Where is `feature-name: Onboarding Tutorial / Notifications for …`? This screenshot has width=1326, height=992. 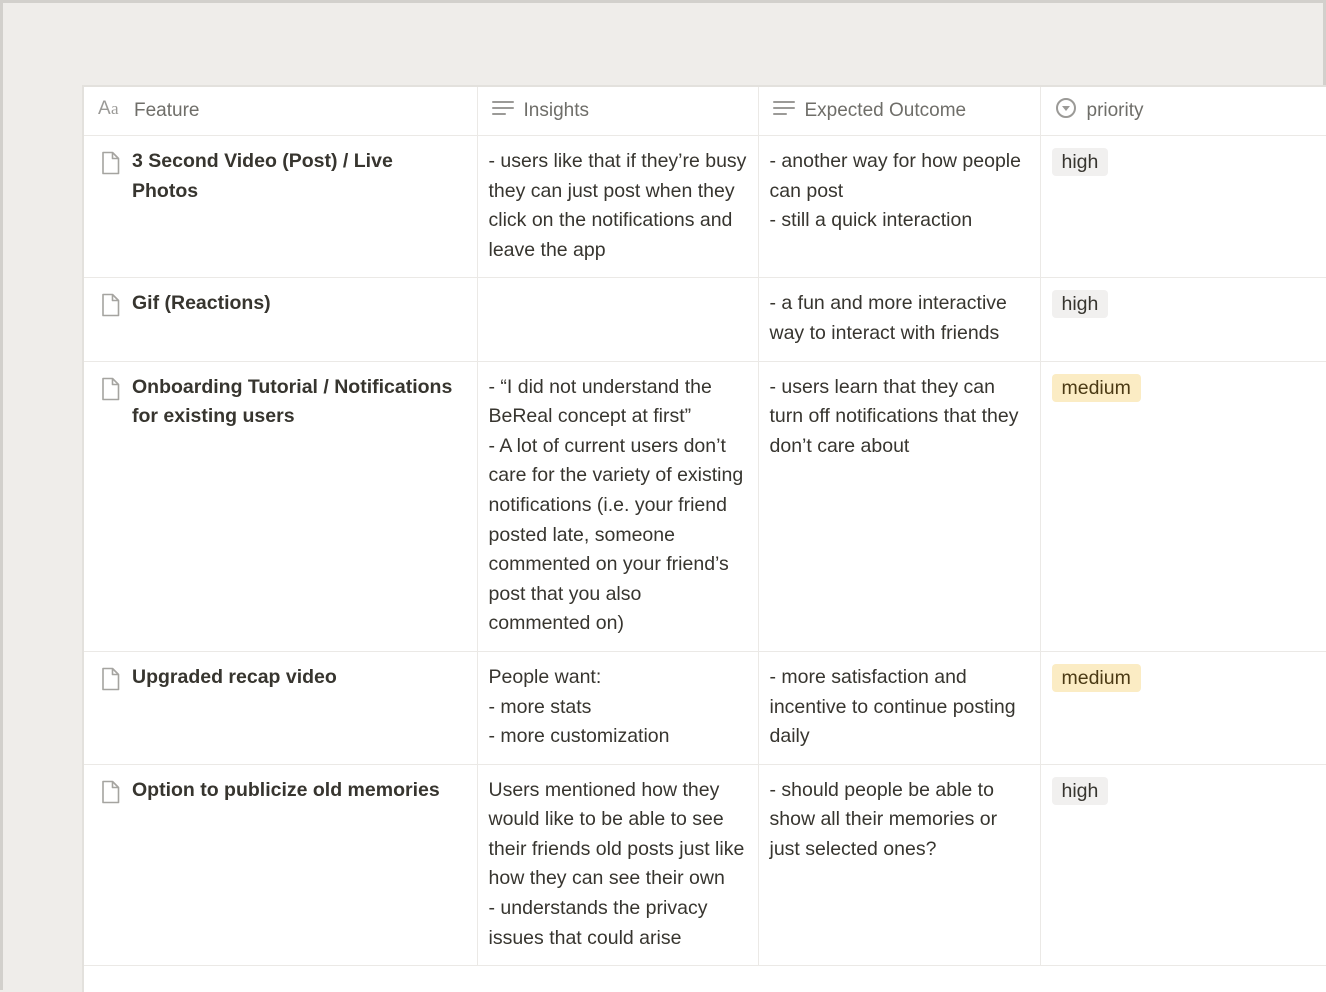
feature-name: Onboarding Tutorial / Notifications for … is located at coordinates (299, 402).